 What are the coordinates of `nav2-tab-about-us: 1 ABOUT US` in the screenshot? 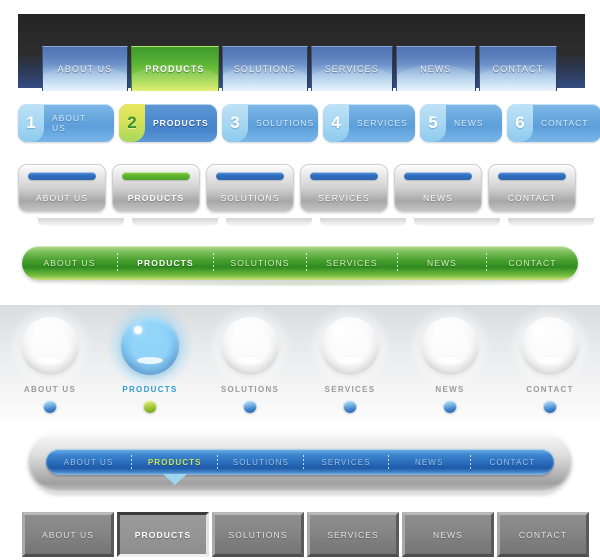 It's located at (66, 123).